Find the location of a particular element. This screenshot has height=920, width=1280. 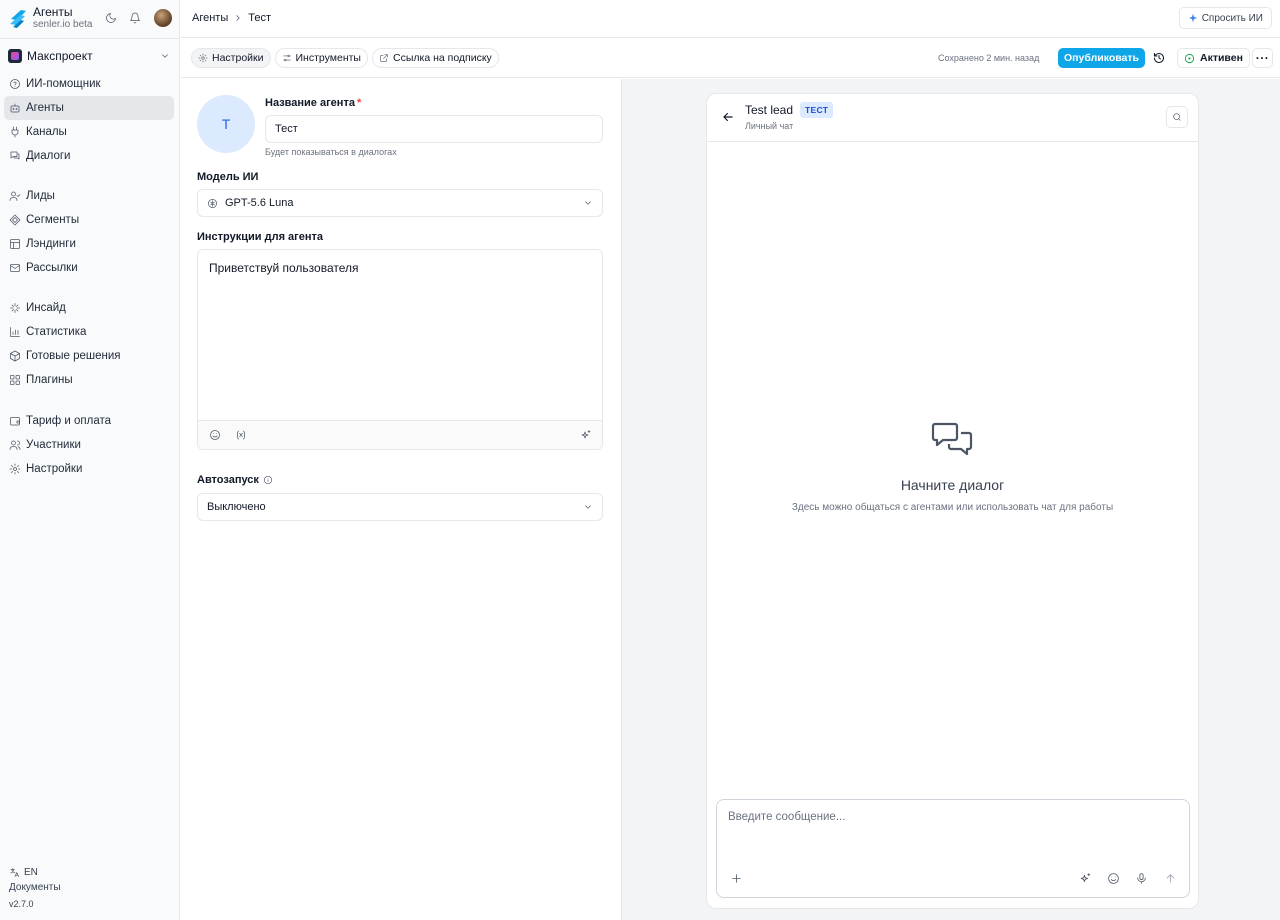

version-label: v2.7.0 is located at coordinates (21, 904).